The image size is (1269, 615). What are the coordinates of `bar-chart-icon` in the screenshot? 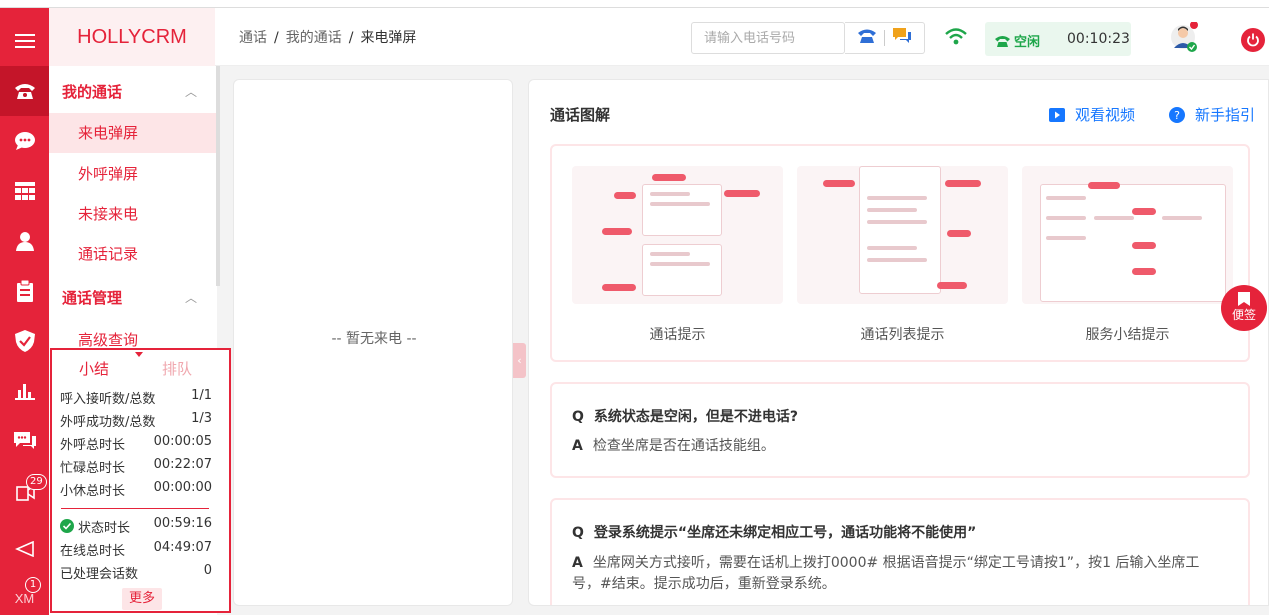 It's located at (24, 391).